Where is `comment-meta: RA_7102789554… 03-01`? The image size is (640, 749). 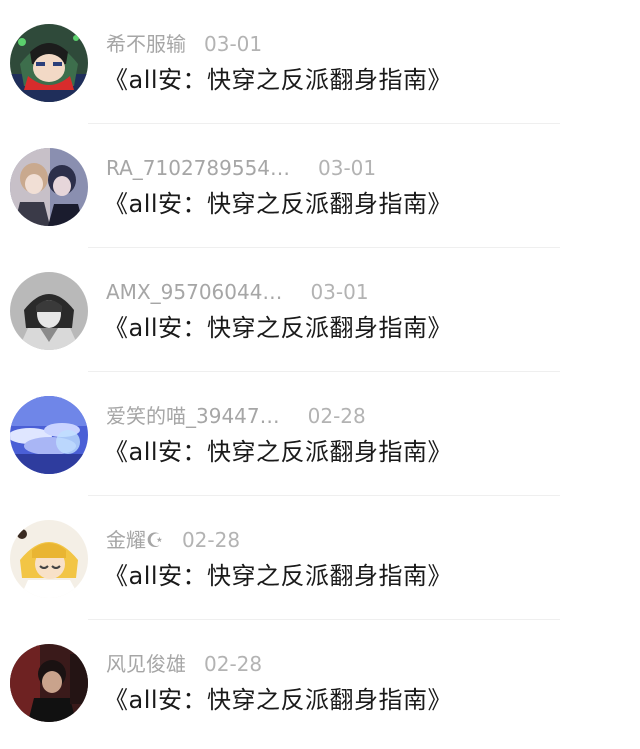
comment-meta: RA_7102789554… 03-01 is located at coordinates (241, 168).